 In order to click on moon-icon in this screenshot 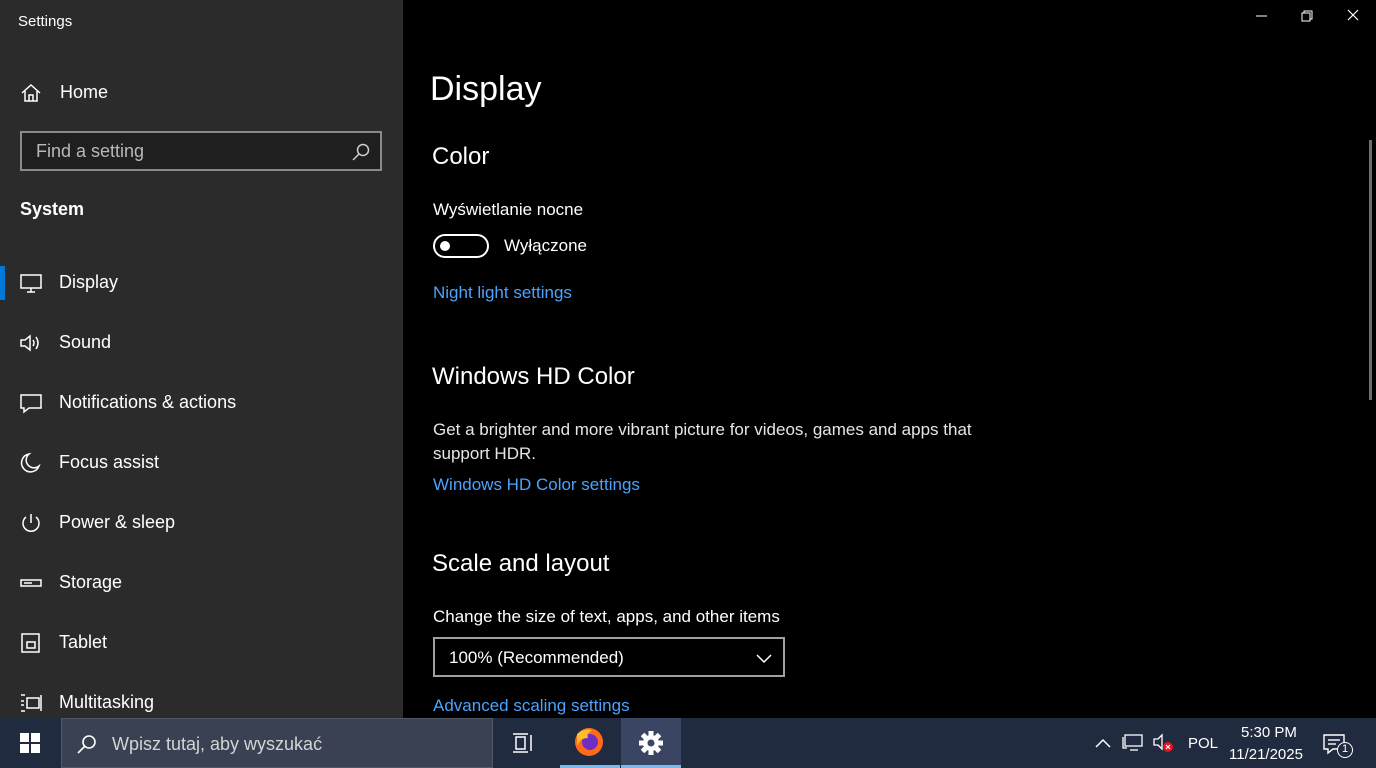, I will do `click(30, 462)`.